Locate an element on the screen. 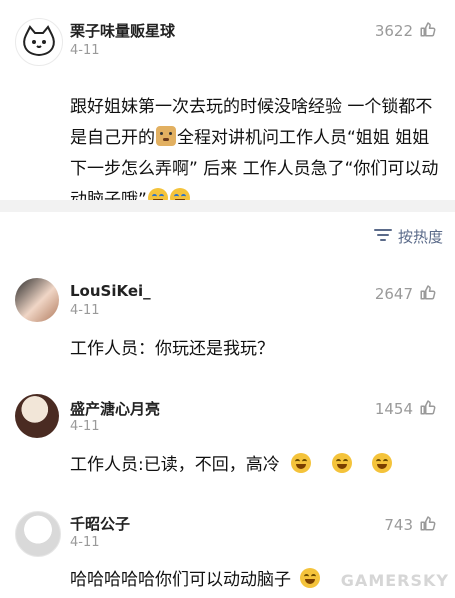  comment-like-count: 2647 is located at coordinates (393, 294).